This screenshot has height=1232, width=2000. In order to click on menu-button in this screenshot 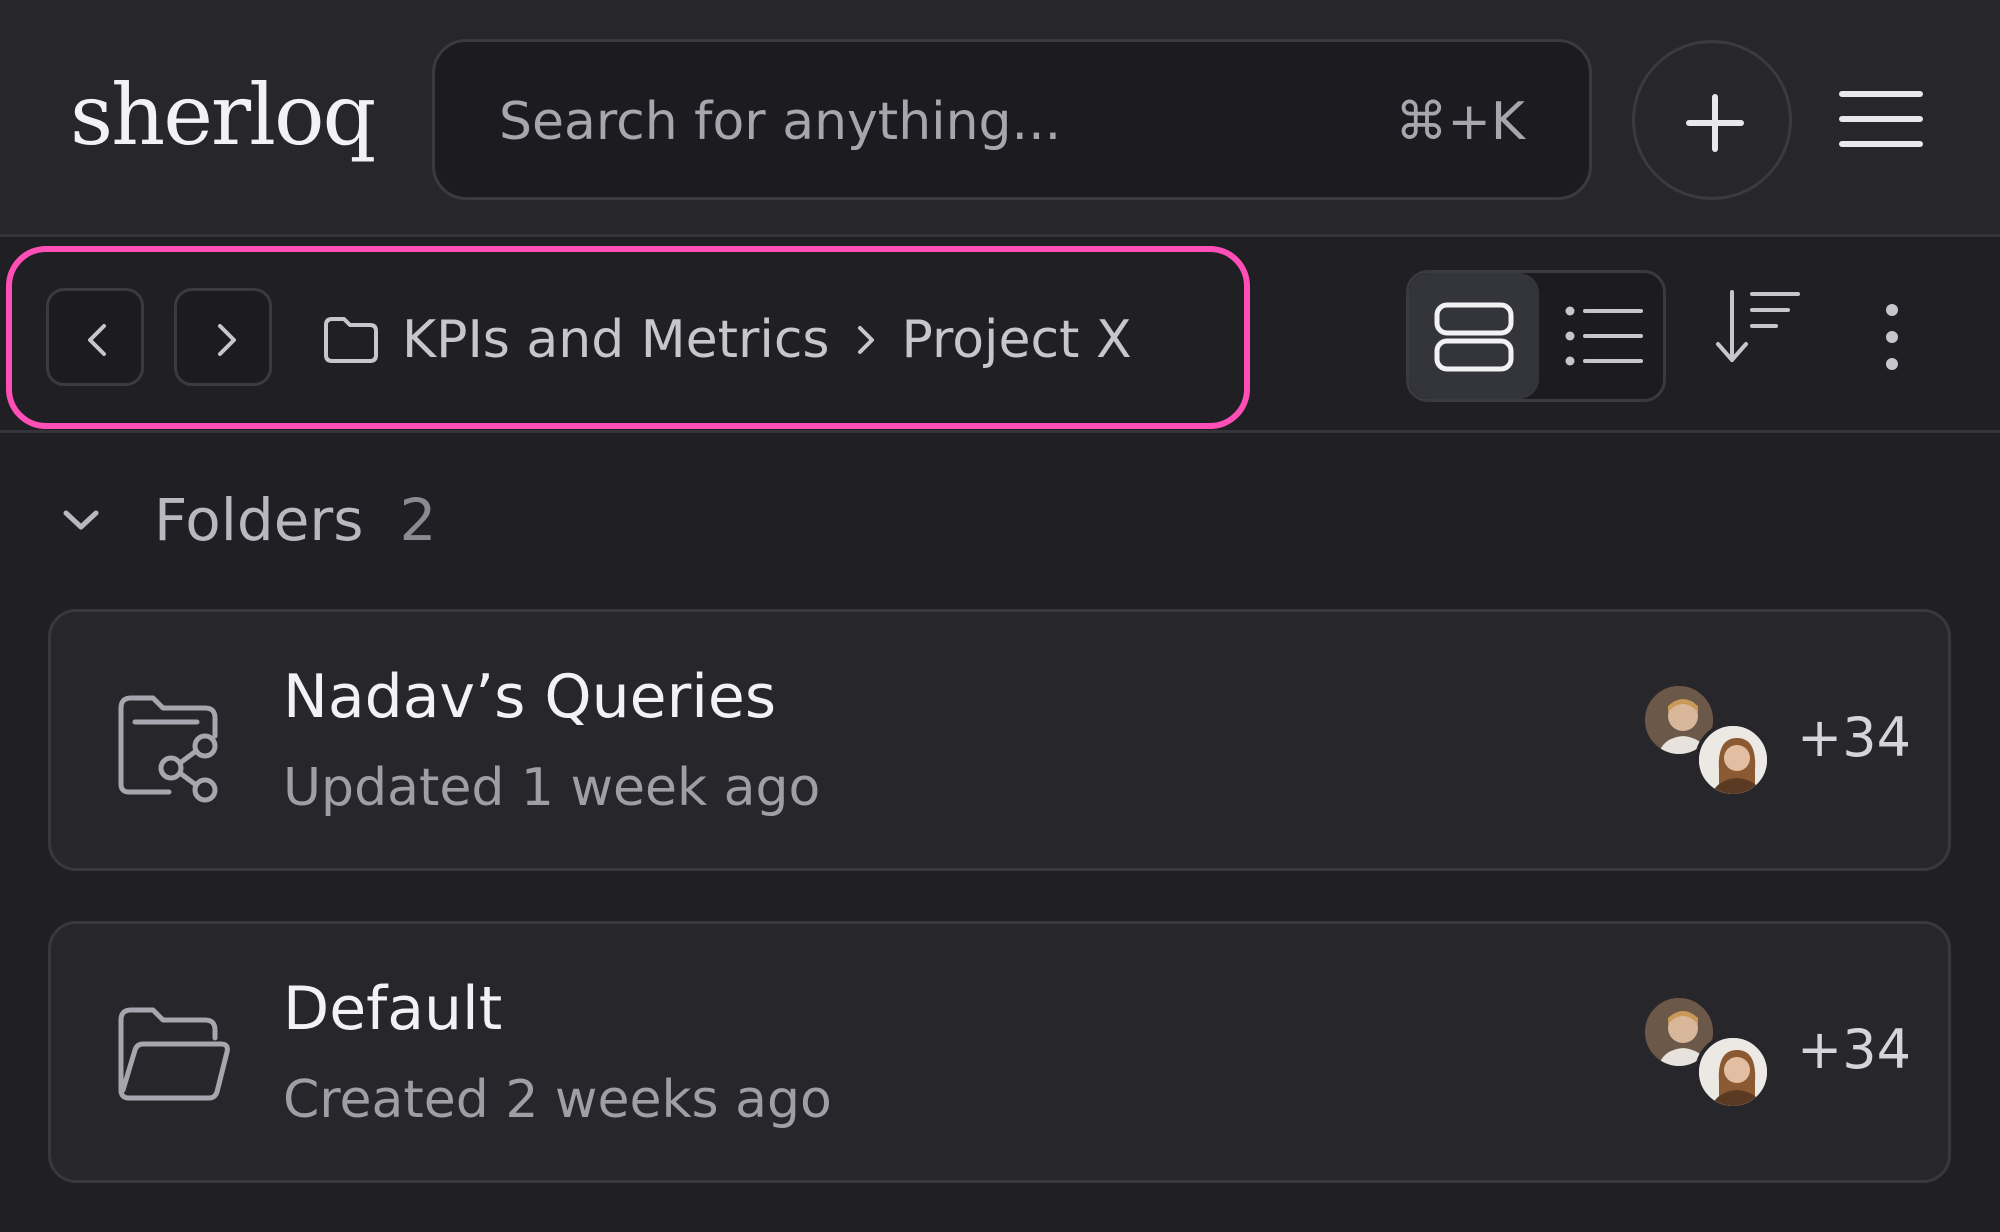, I will do `click(1881, 119)`.